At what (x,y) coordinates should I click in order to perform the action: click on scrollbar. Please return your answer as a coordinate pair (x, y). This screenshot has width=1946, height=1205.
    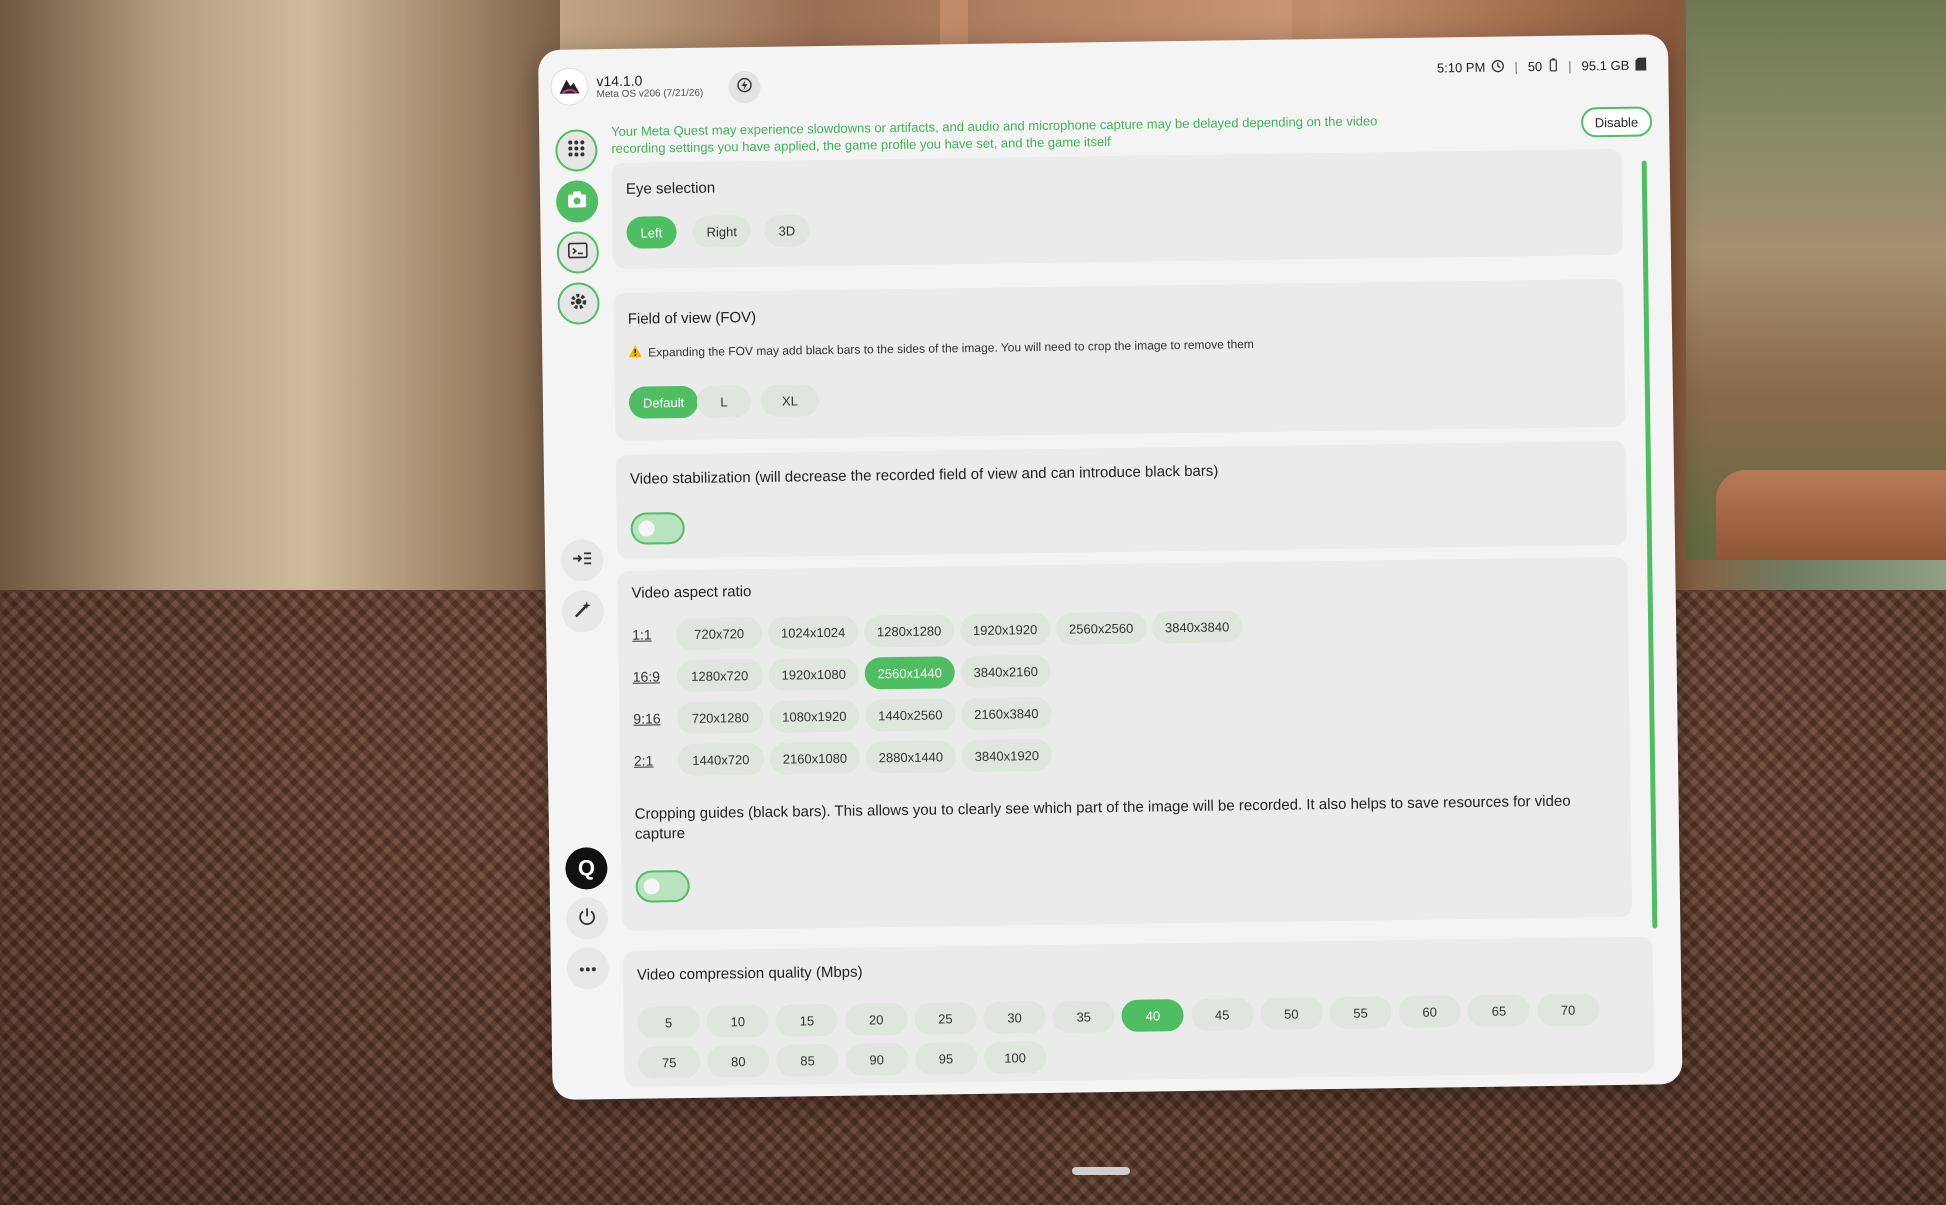
    Looking at the image, I should click on (1649, 544).